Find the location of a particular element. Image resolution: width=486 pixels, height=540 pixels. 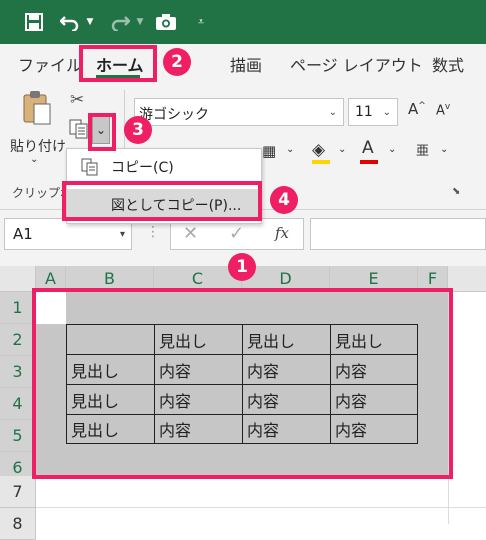

font-name-value: 游ゴシック is located at coordinates (174, 115).